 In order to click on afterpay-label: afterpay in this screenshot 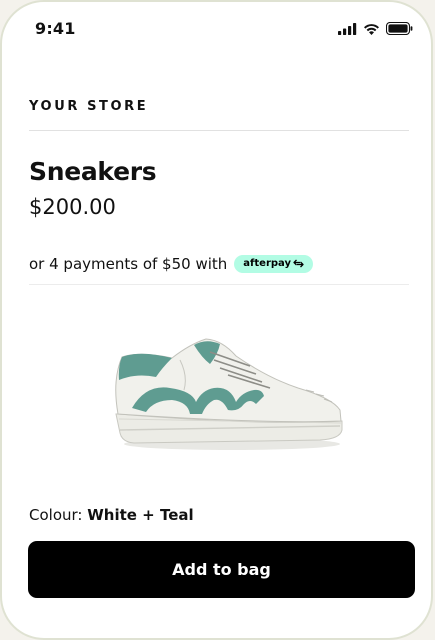, I will do `click(267, 263)`.